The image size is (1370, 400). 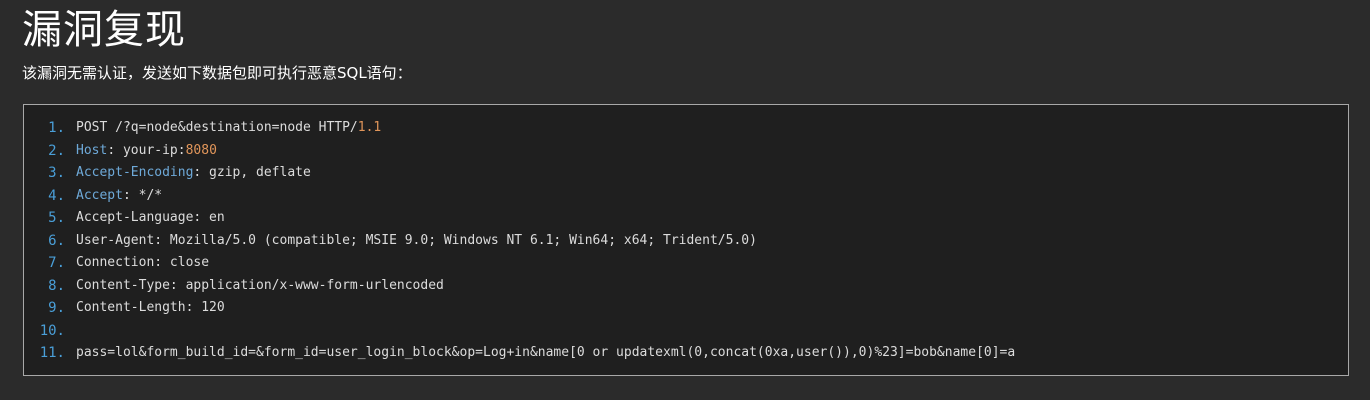 I want to click on code-token: 8080, so click(x=201, y=150).